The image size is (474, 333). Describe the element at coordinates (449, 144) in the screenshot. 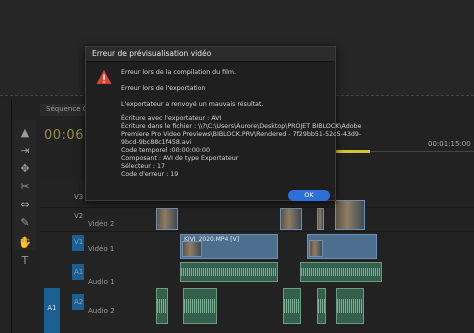

I see `ruler-tick-label: 00:01:15:00` at that location.